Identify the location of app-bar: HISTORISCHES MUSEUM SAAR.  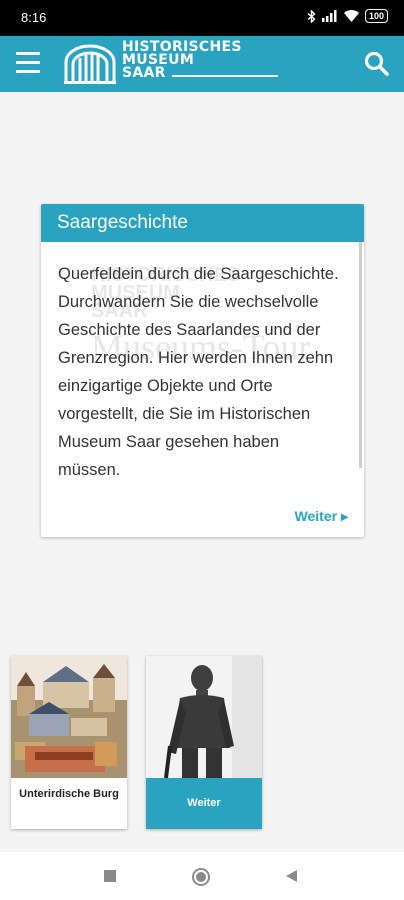
(202, 64).